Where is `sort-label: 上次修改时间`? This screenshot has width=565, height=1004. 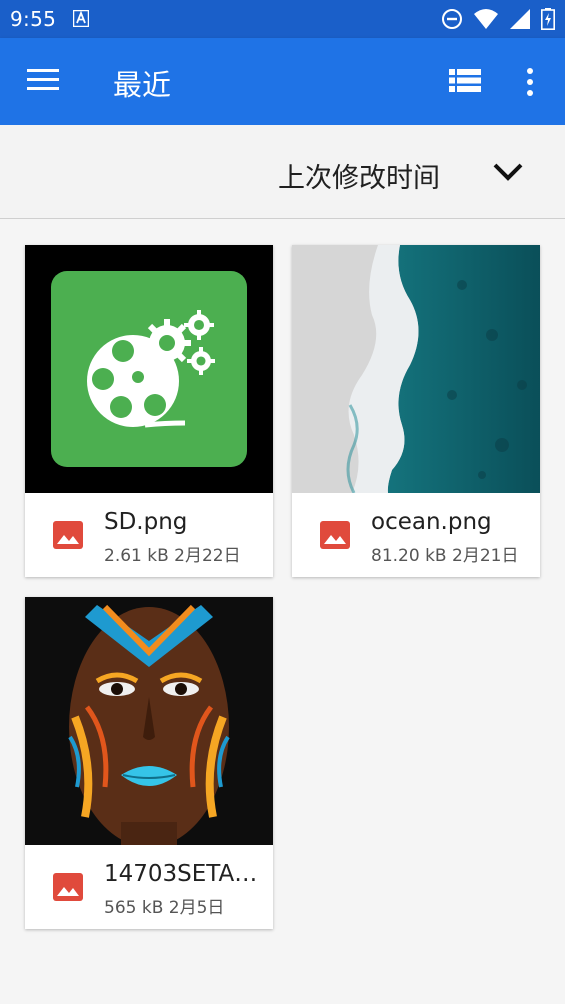
sort-label: 上次修改时间 is located at coordinates (359, 175).